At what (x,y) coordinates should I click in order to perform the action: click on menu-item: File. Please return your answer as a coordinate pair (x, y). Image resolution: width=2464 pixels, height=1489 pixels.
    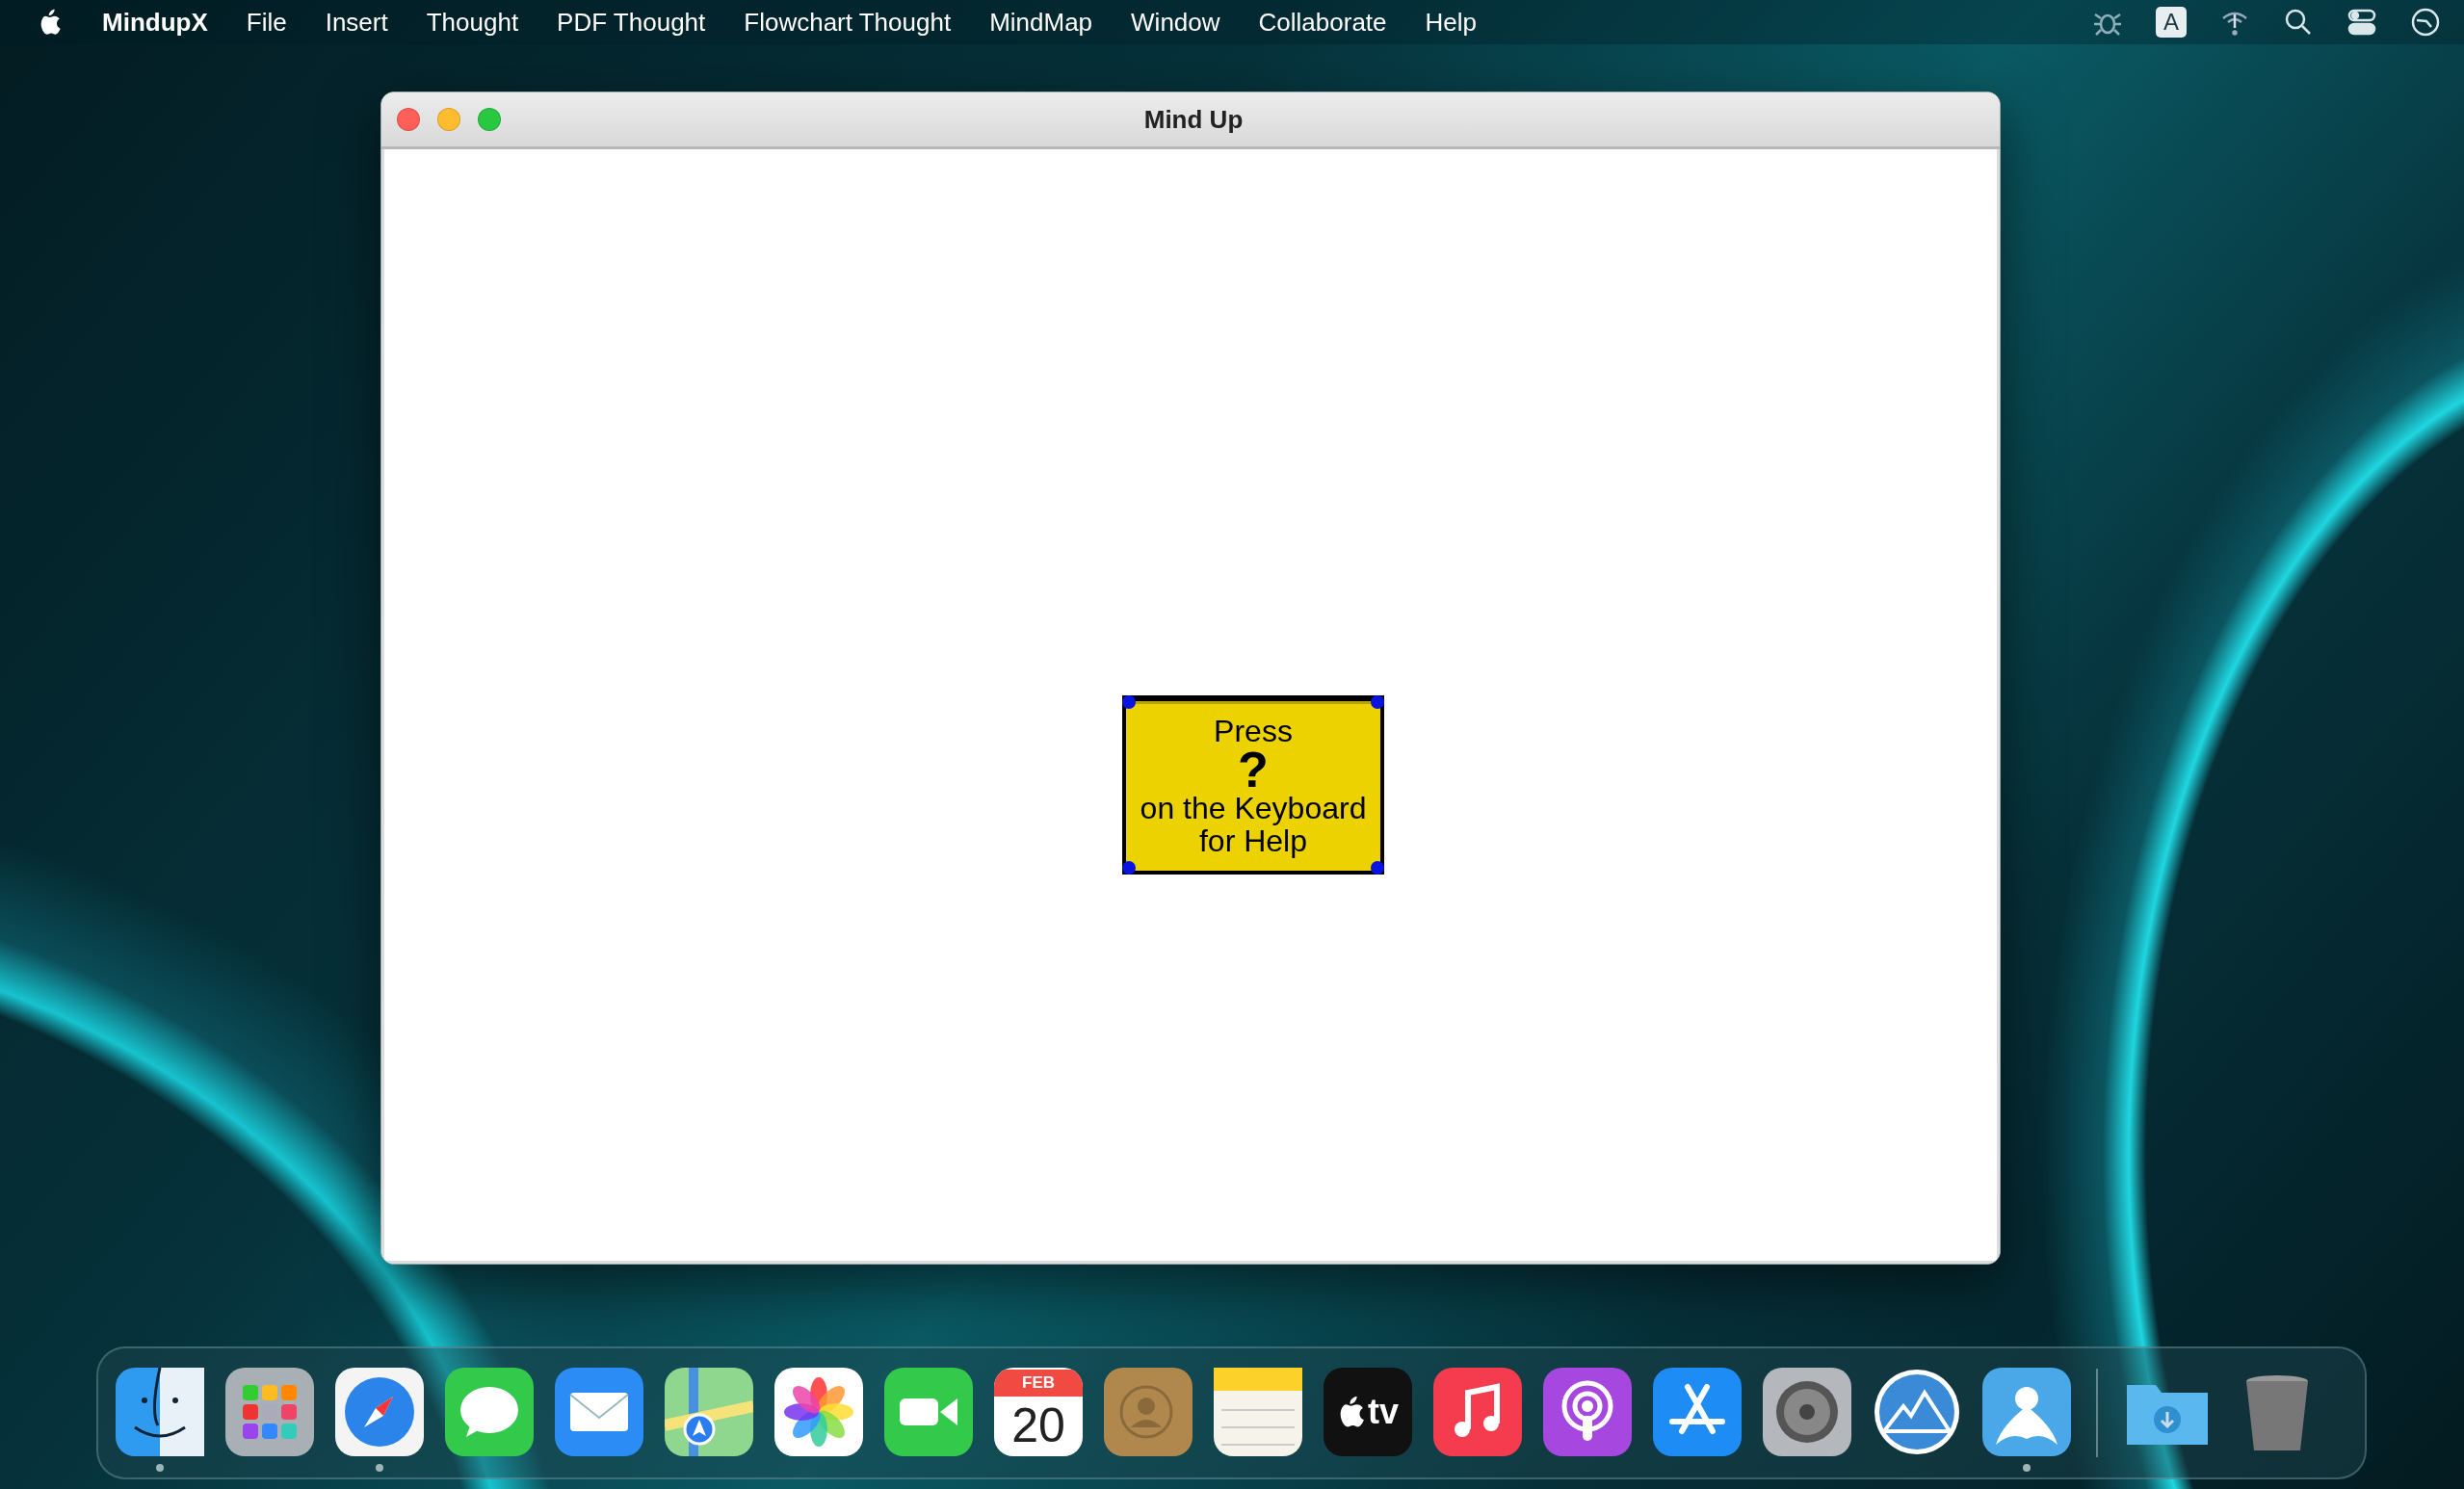
    Looking at the image, I should click on (266, 22).